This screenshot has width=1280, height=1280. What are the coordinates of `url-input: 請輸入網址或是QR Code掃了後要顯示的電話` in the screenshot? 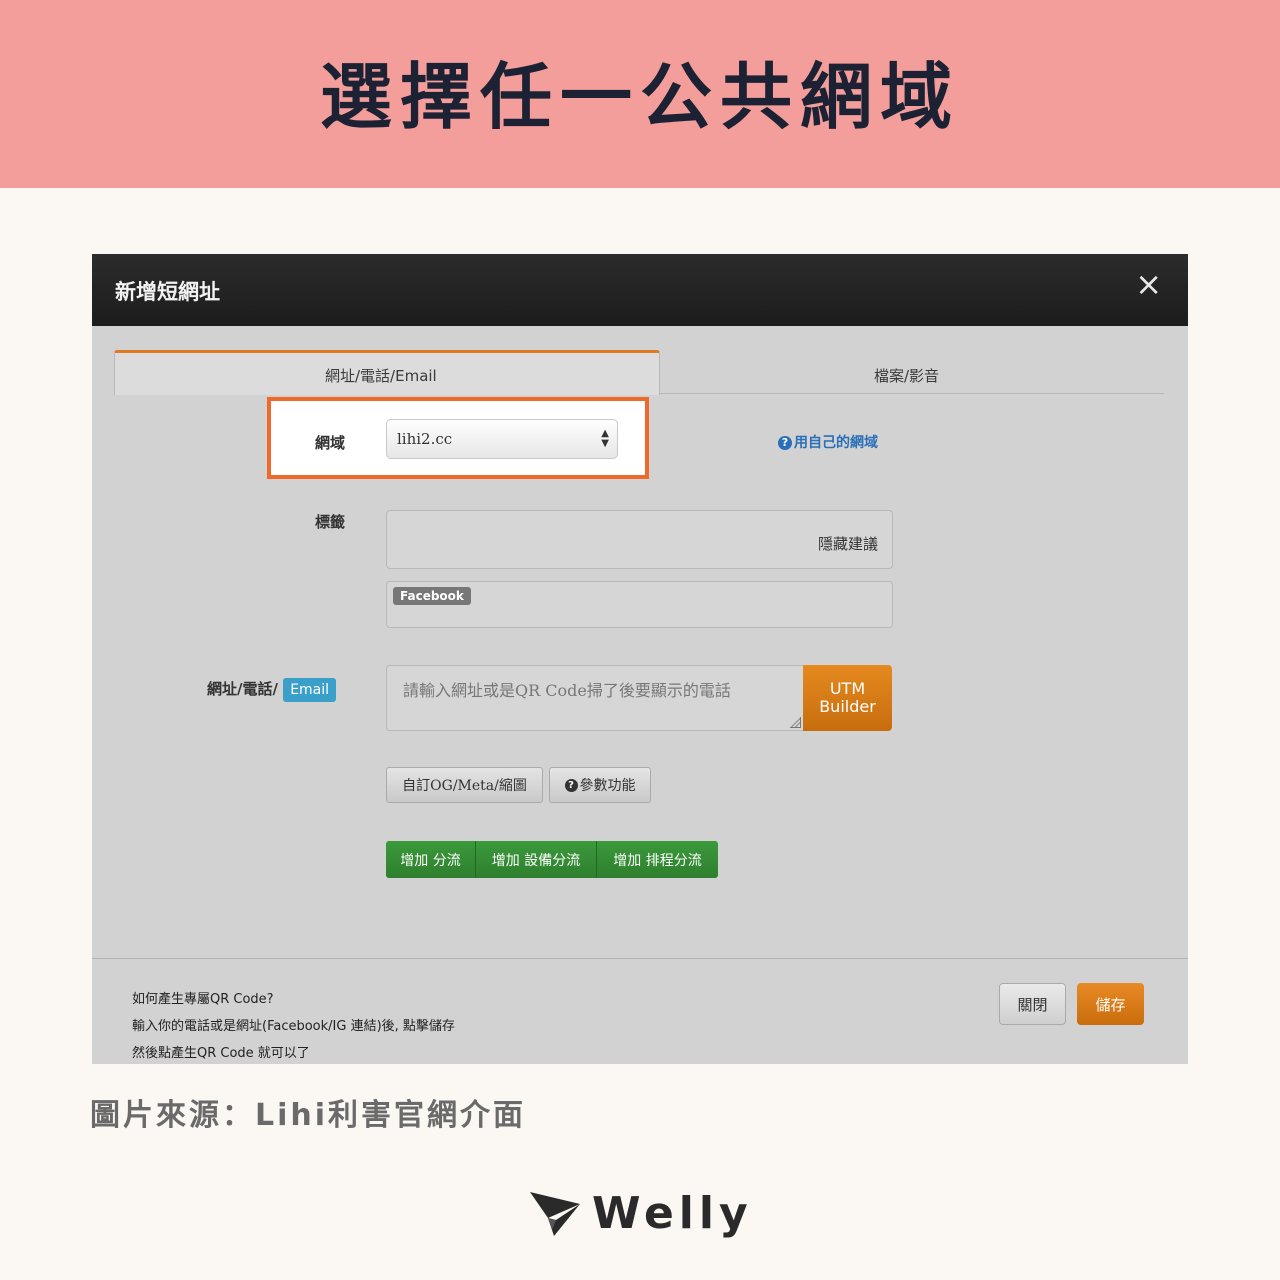 It's located at (595, 698).